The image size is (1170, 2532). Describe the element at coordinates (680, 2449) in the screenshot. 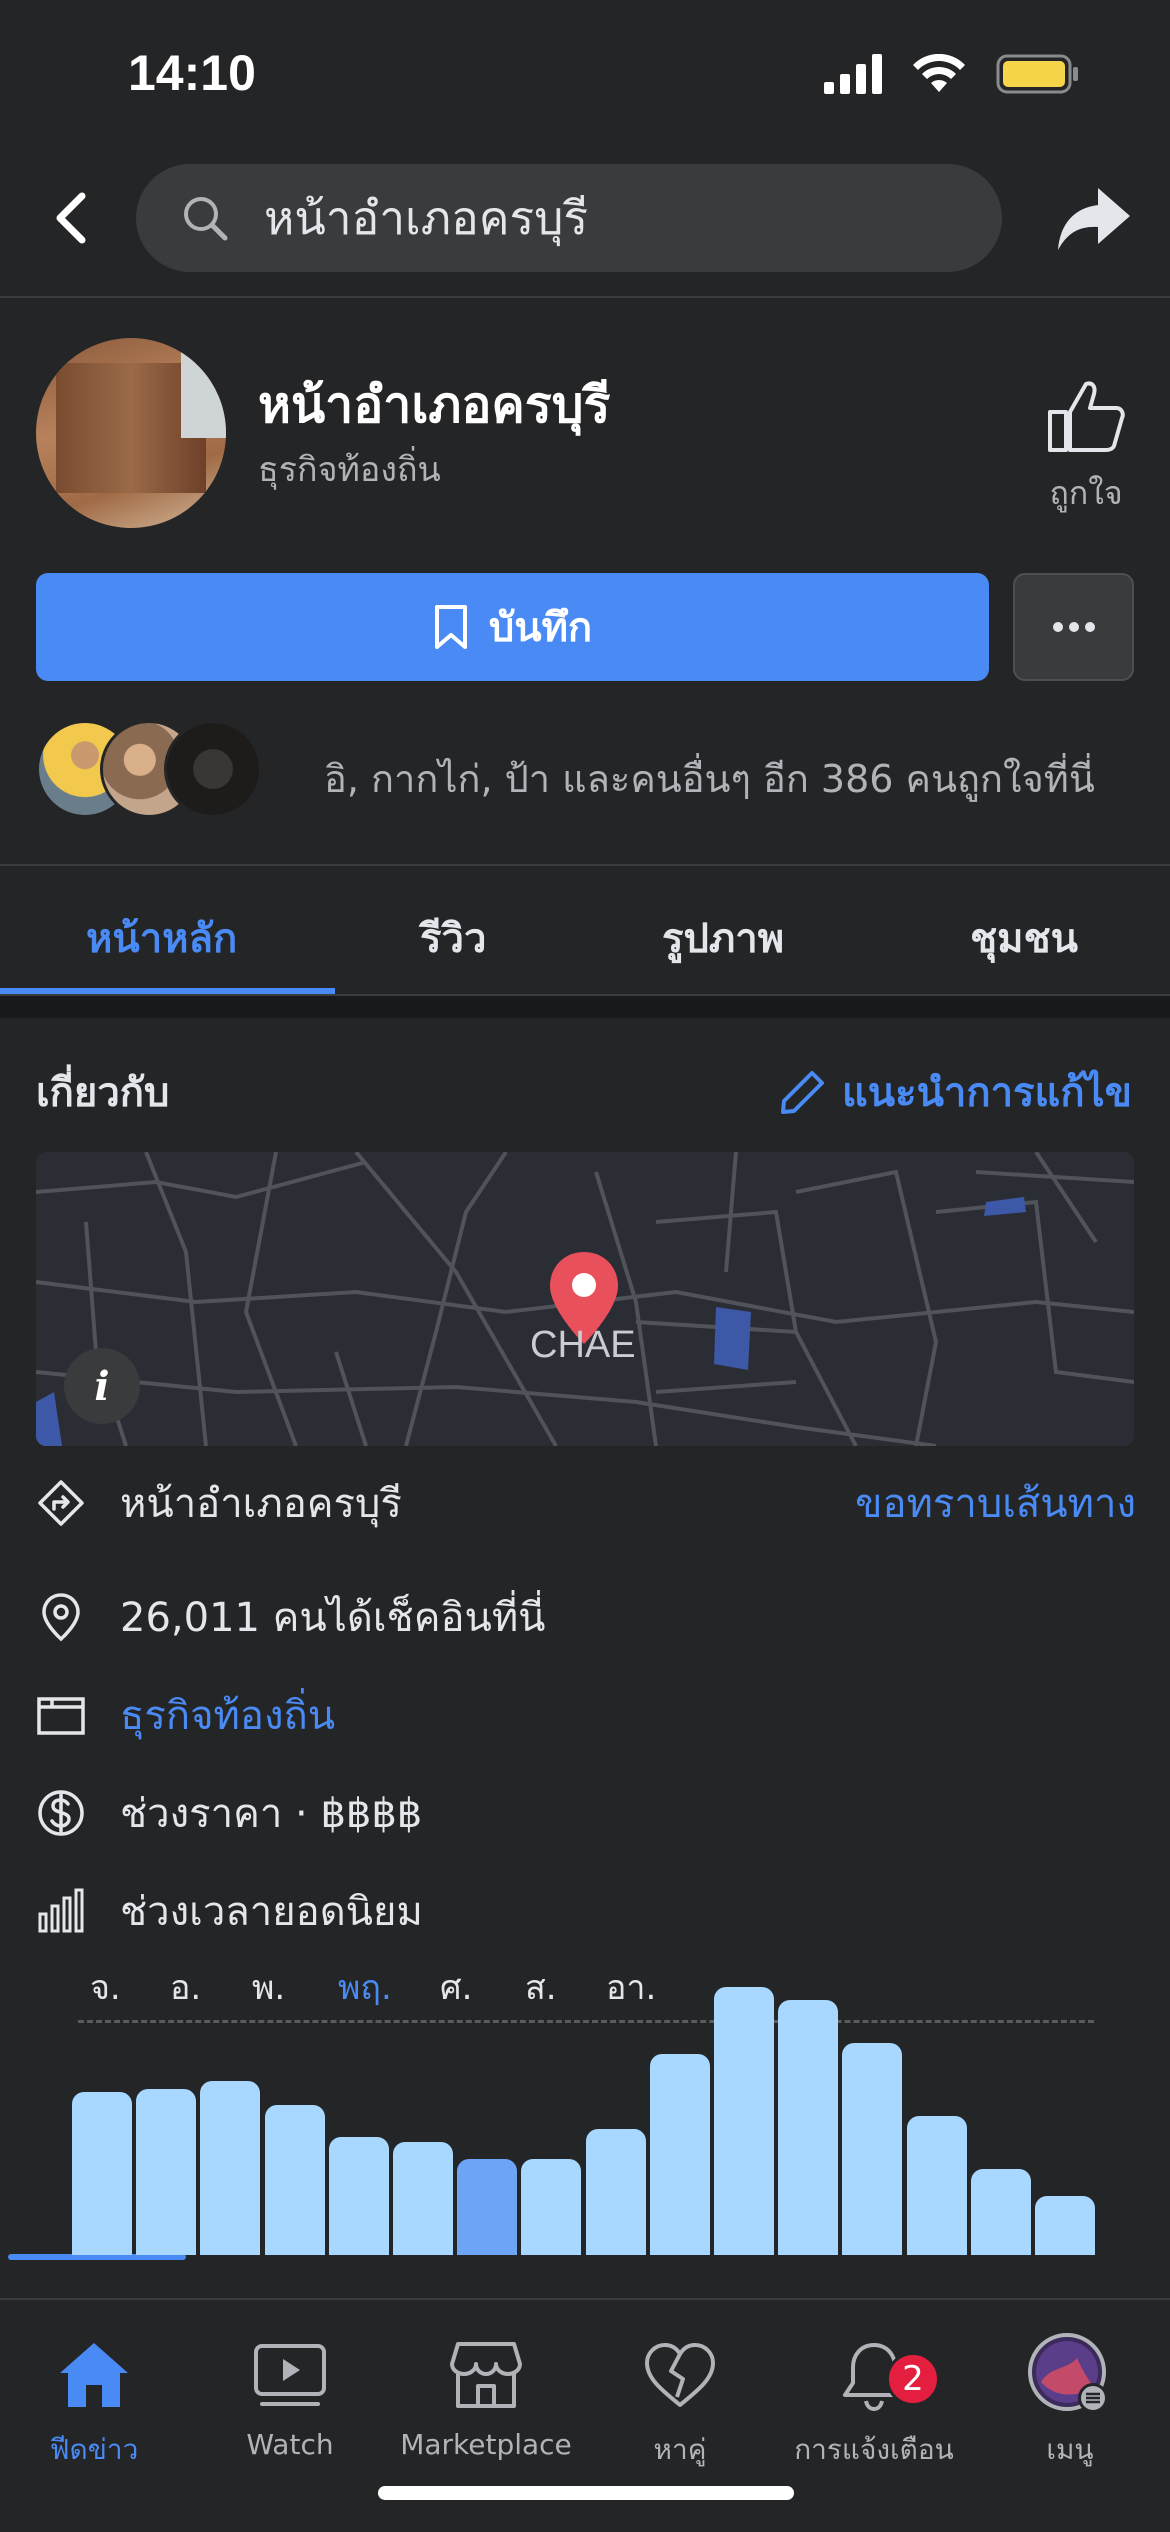

I see `tab-bar-label: หาคู่` at that location.